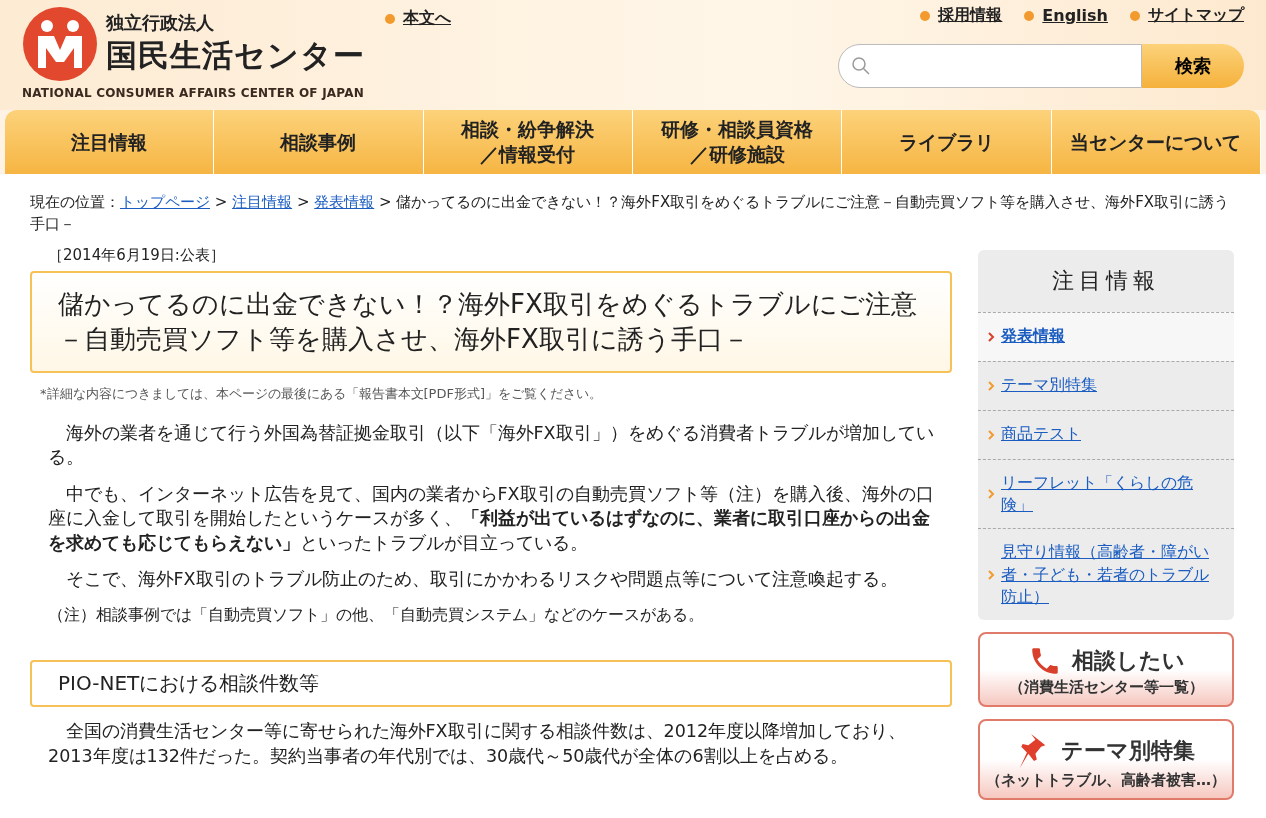 The height and width of the screenshot is (818, 1266). Describe the element at coordinates (344, 202) in the screenshot. I see `breadcrumb-link: 発表情報` at that location.